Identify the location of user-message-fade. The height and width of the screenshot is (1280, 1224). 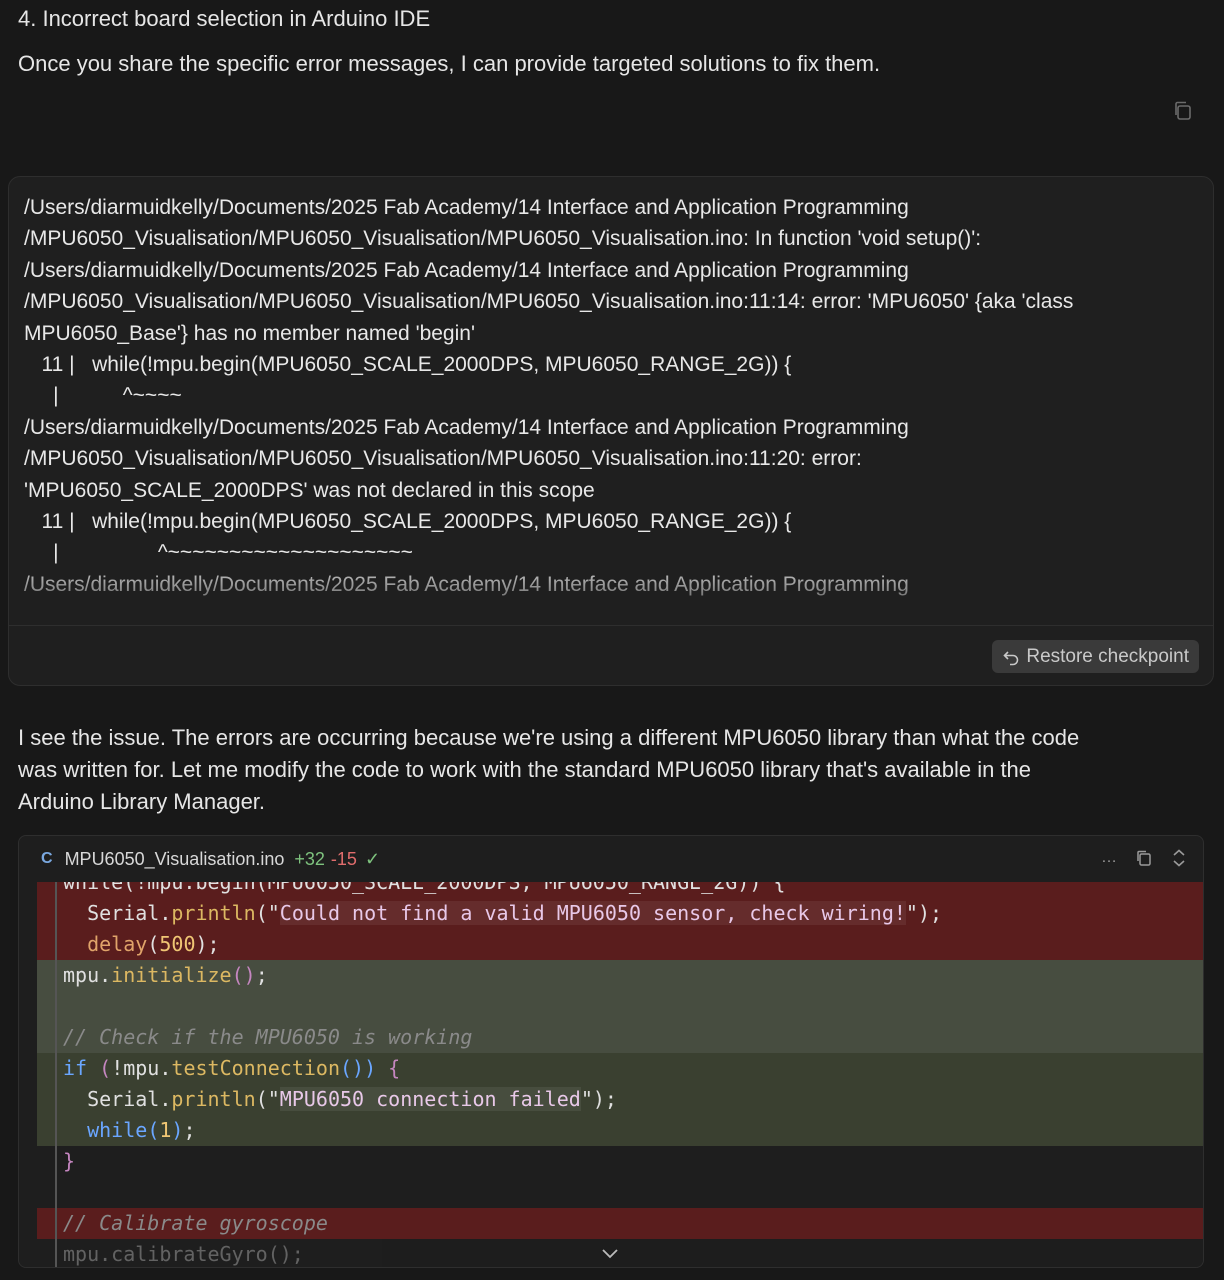
(611, 592).